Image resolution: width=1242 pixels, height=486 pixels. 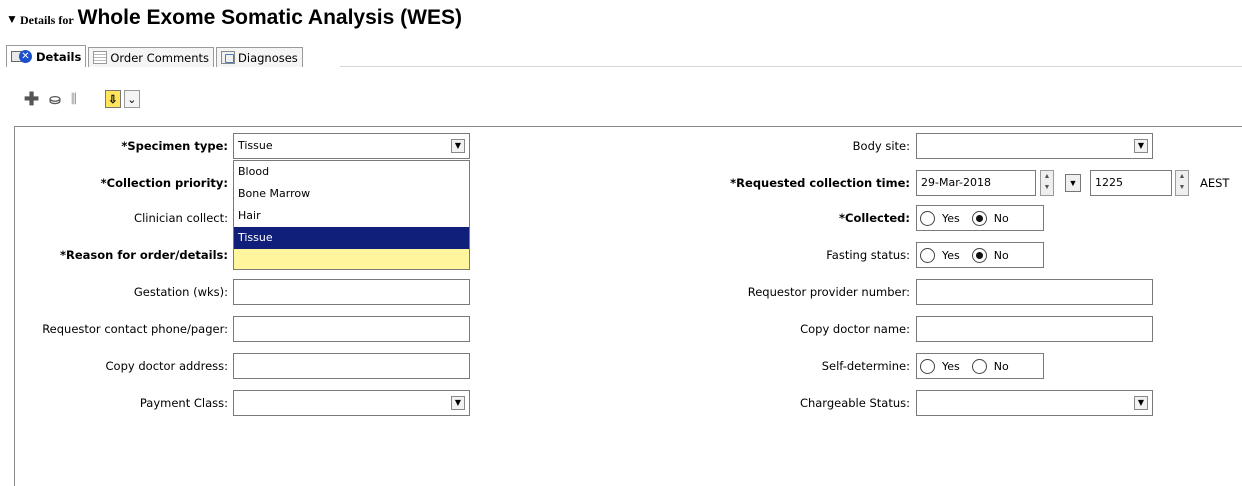 What do you see at coordinates (181, 218) in the screenshot?
I see `clinician-collect-label: Clinician collect:` at bounding box center [181, 218].